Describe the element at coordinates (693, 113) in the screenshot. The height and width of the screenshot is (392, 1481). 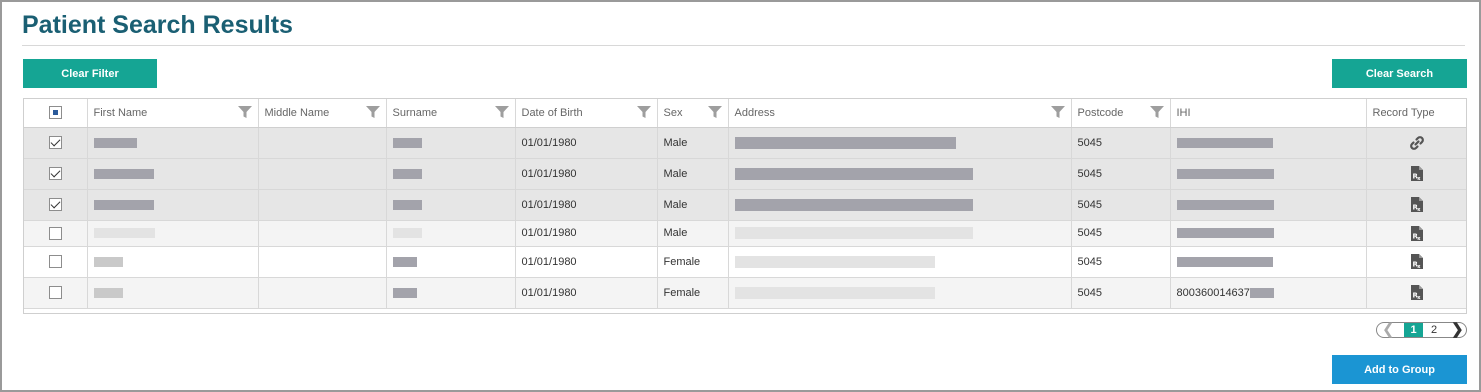
I see `column-header-sex: Sex` at that location.